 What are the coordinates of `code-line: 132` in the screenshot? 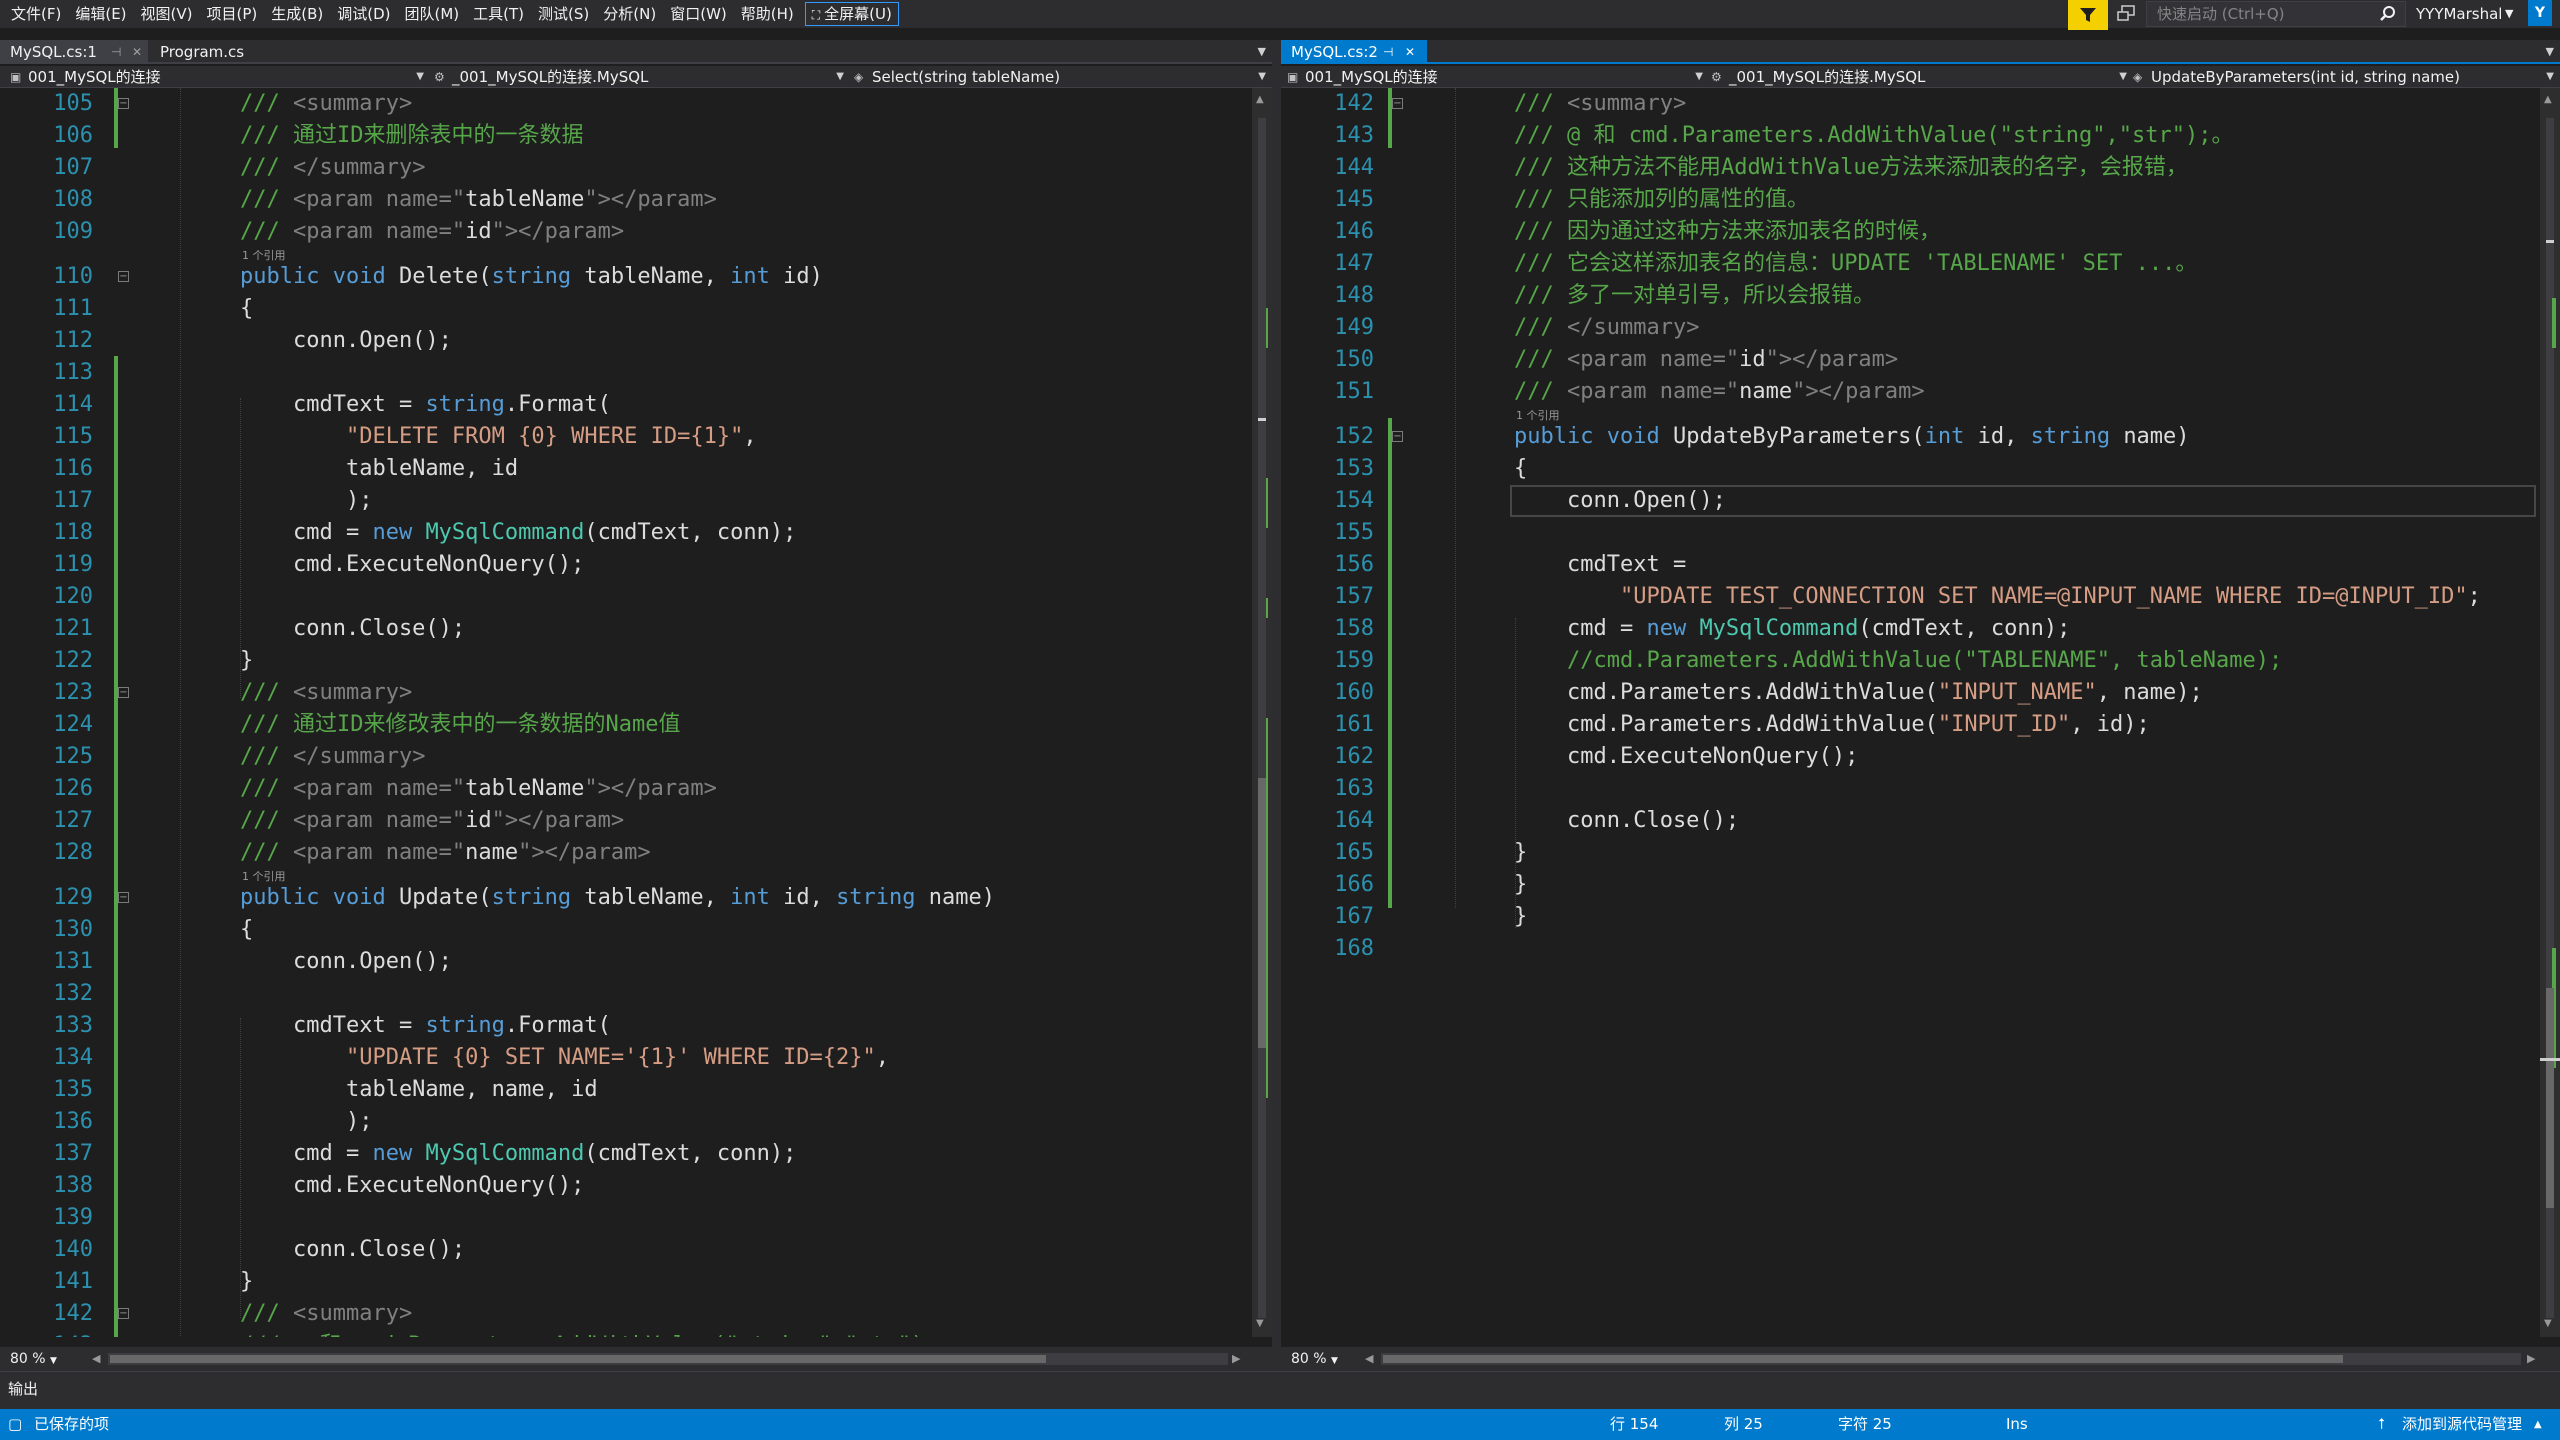 It's located at (626, 994).